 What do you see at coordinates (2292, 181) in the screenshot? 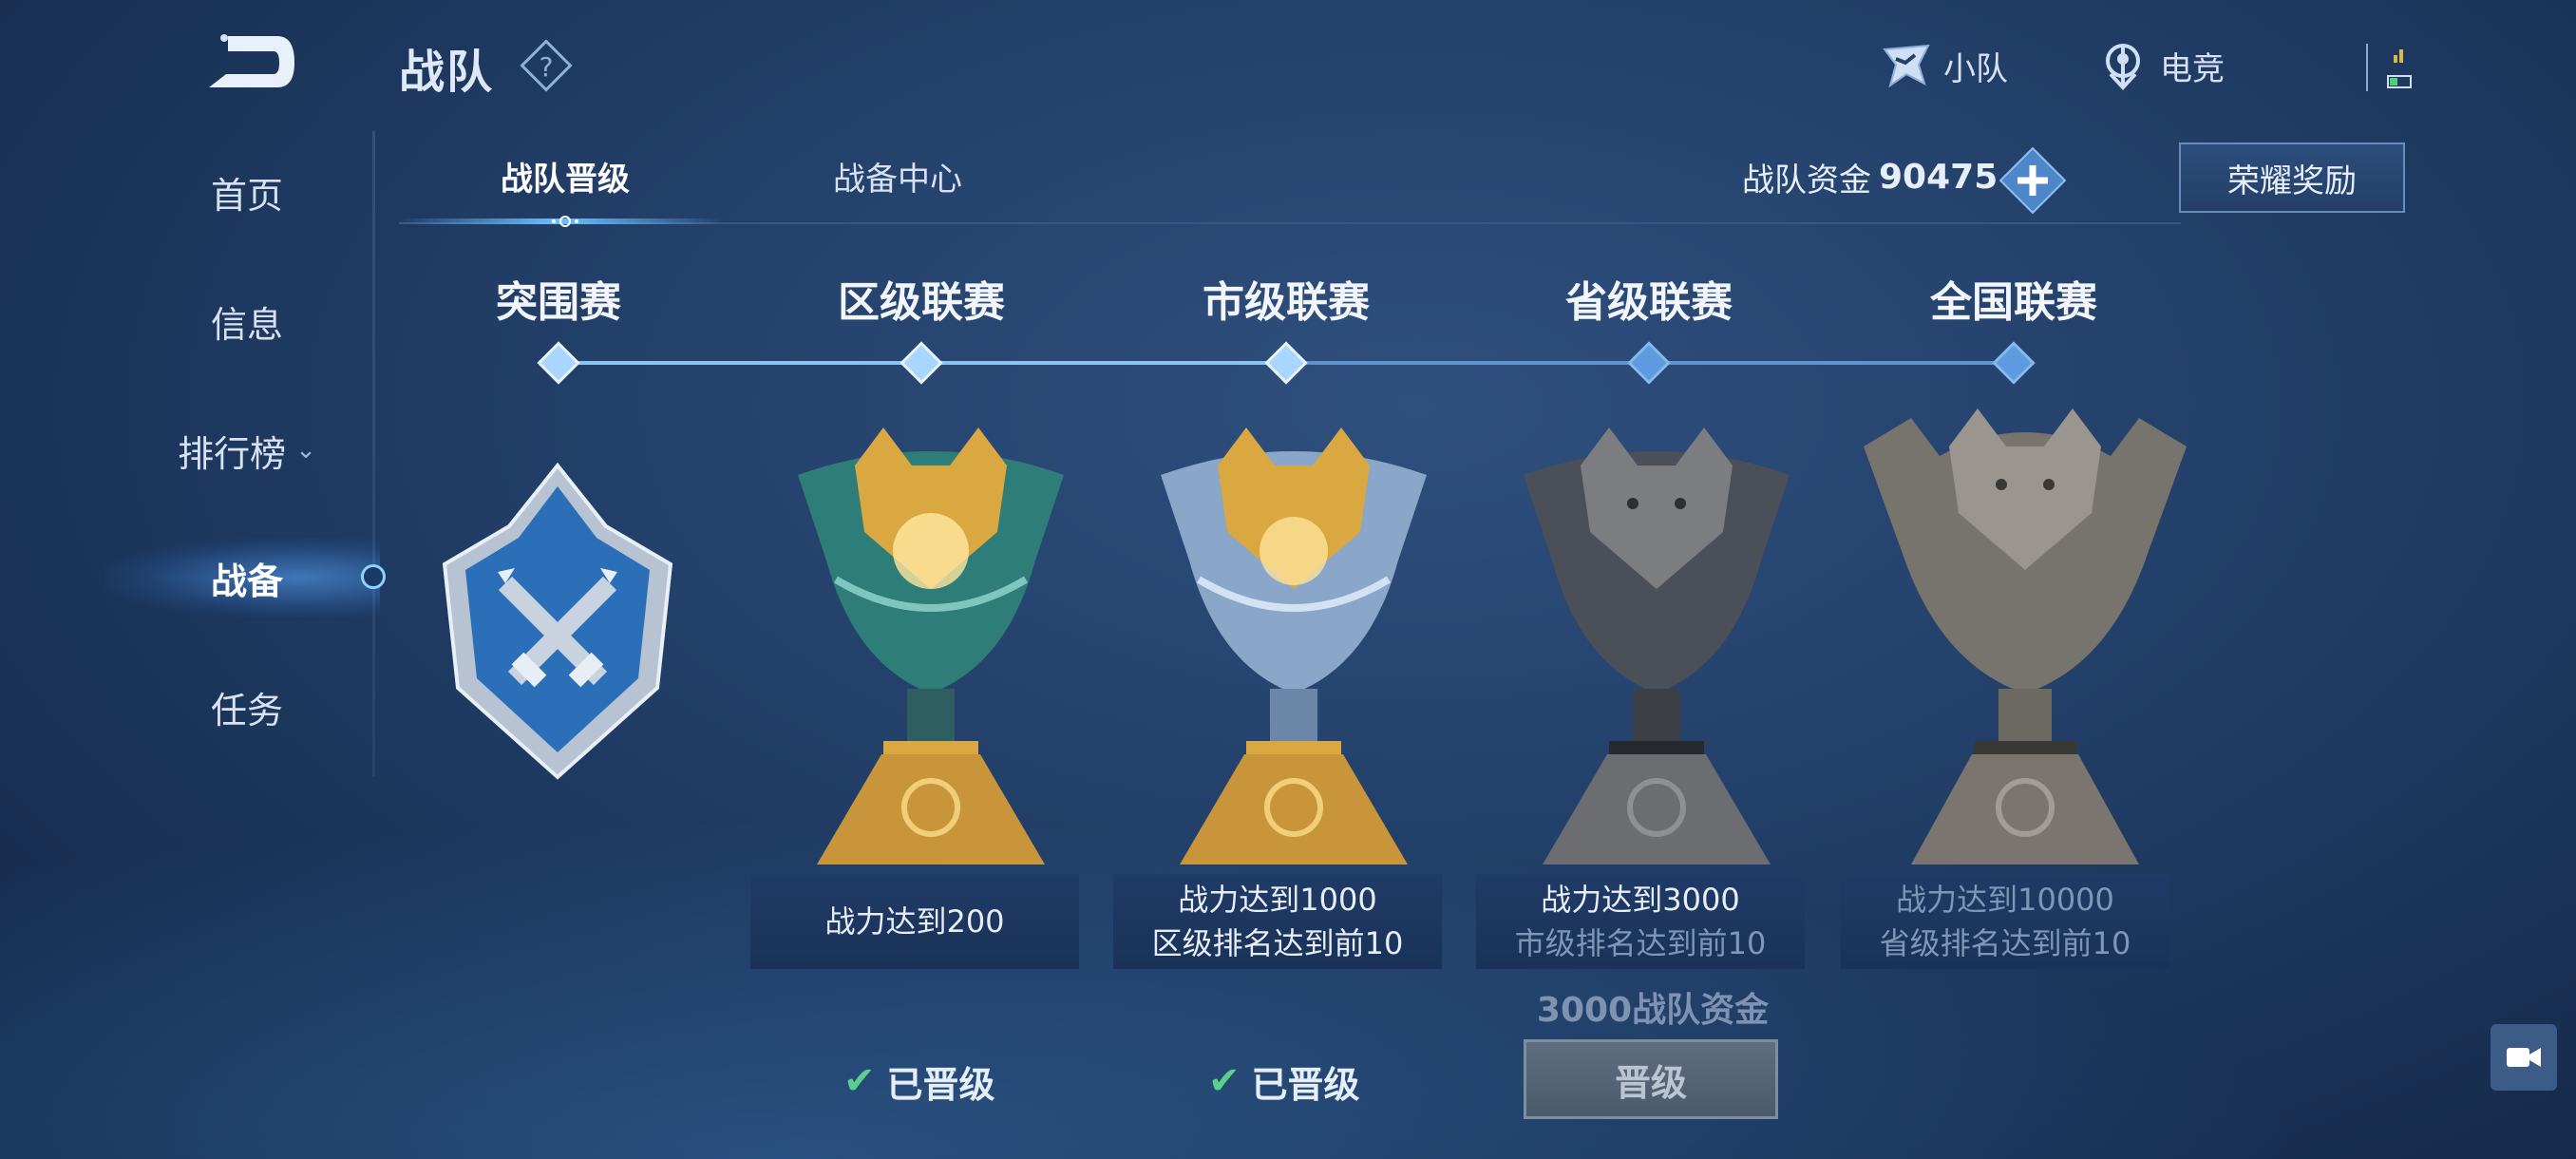
I see `honor-rewards-label: 荣耀奖励` at bounding box center [2292, 181].